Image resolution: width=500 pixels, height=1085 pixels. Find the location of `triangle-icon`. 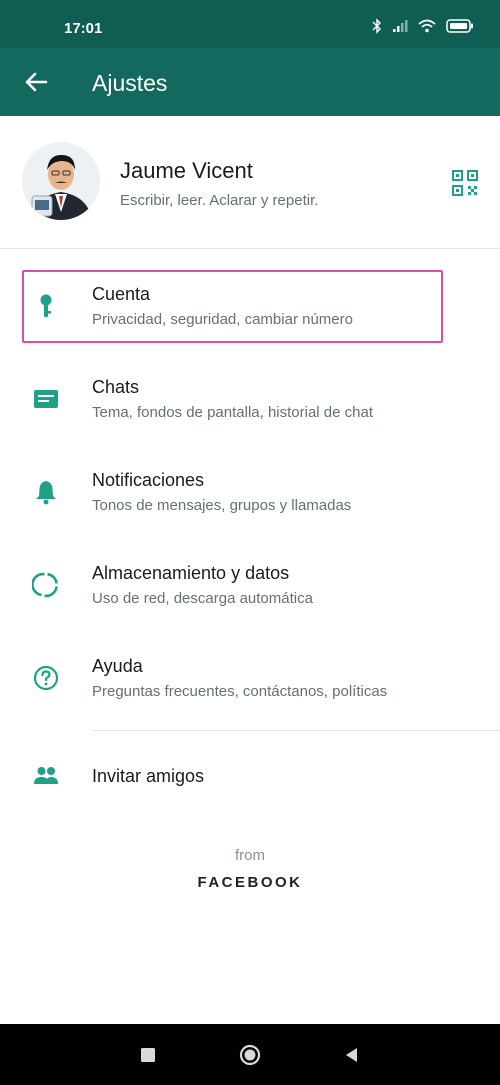

triangle-icon is located at coordinates (351, 1055).